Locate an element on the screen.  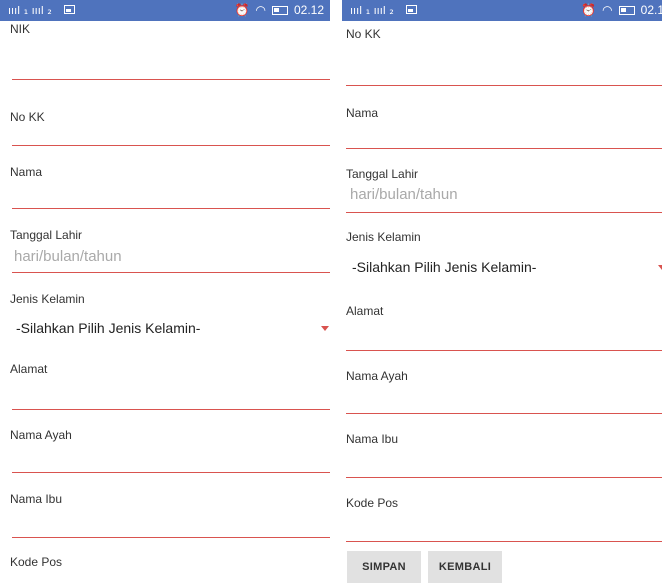
kode-pos-input is located at coordinates (504, 541).